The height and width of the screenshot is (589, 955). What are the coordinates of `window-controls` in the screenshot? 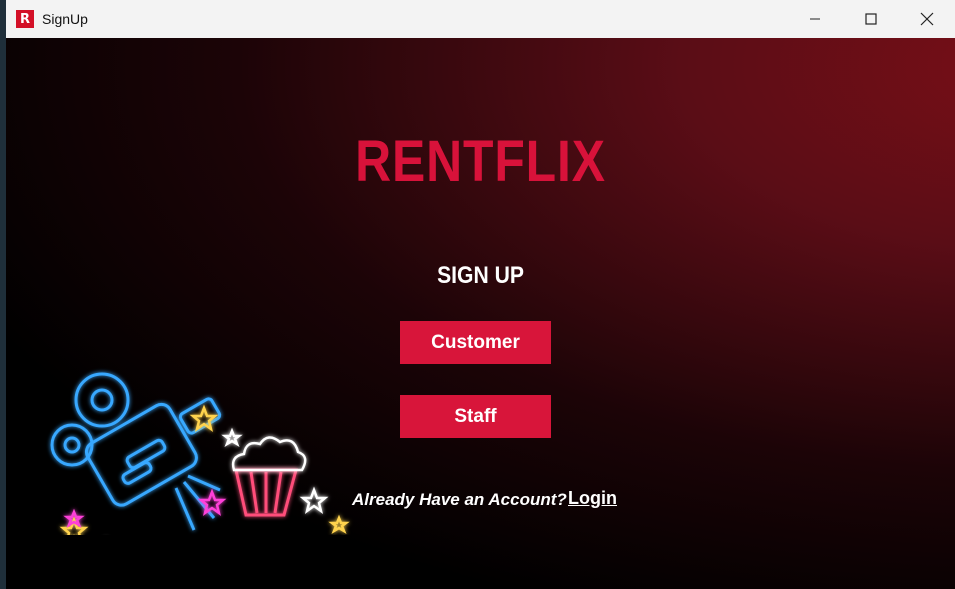 It's located at (871, 19).